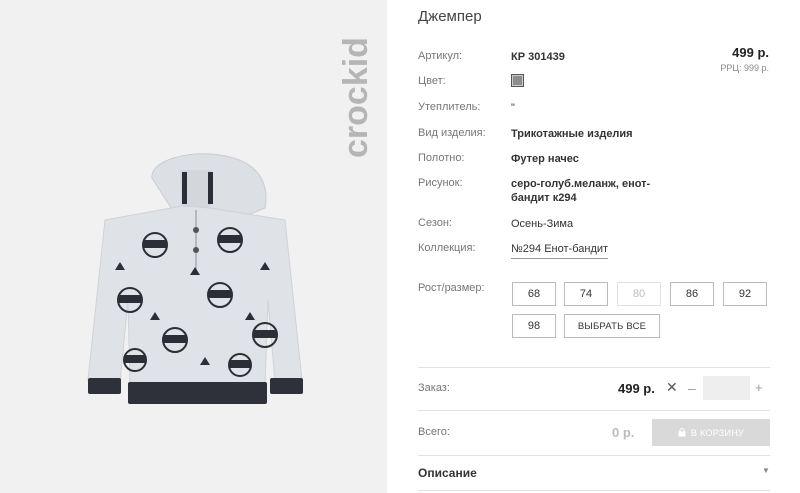 The height and width of the screenshot is (493, 800). What do you see at coordinates (435, 223) in the screenshot?
I see `attr-label: Сезон:` at bounding box center [435, 223].